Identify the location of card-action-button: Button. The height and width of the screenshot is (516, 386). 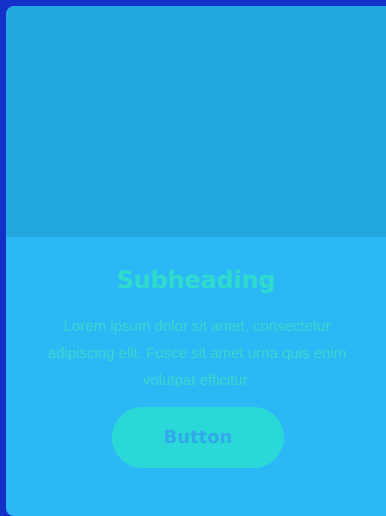
(198, 437).